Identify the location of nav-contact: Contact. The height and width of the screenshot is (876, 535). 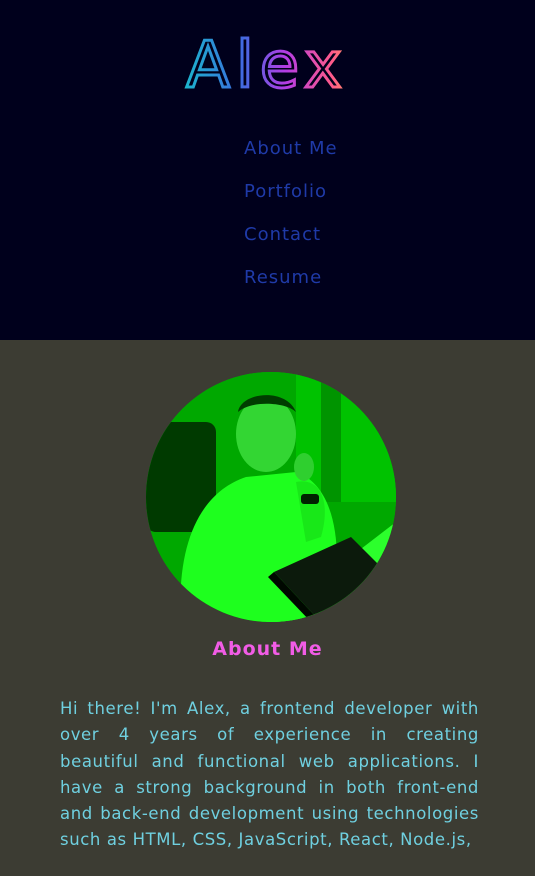
(291, 243).